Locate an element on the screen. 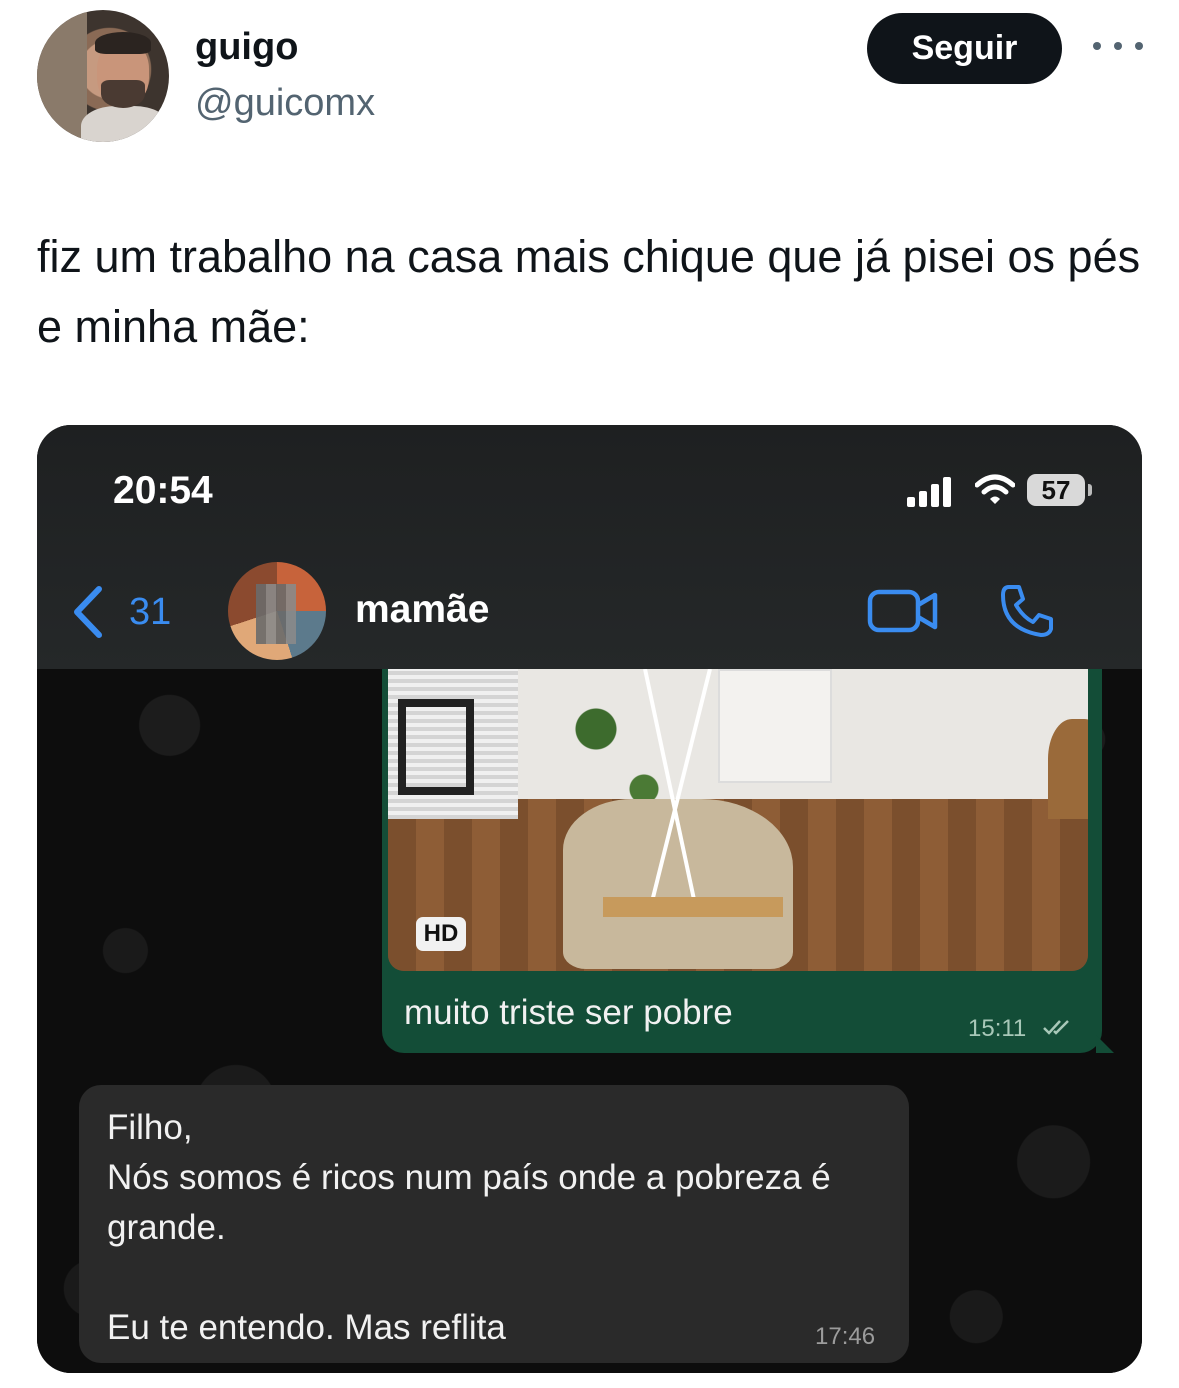  display-name: guigo is located at coordinates (246, 47).